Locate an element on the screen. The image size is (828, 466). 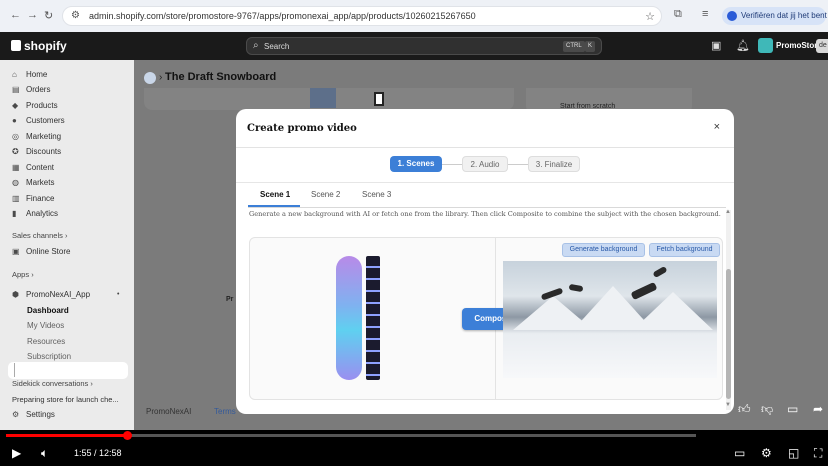
target-icon: ◎ is located at coordinates (15, 136).